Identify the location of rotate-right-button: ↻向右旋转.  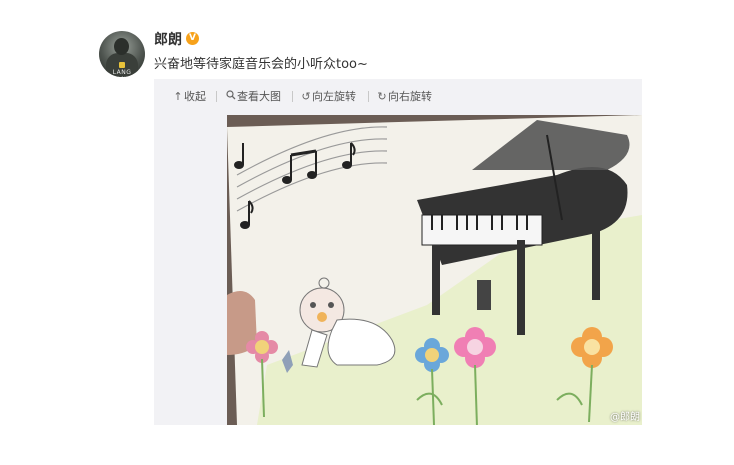
(404, 96).